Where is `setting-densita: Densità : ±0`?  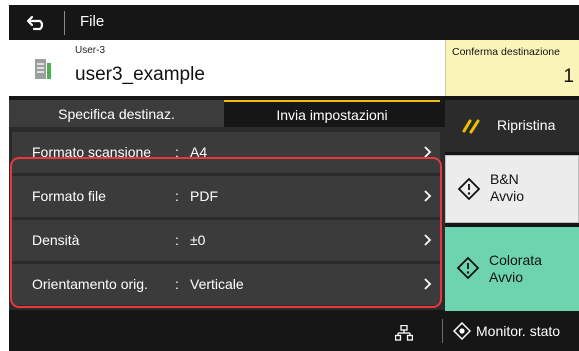
setting-densita: Densità : ±0 is located at coordinates (226, 240).